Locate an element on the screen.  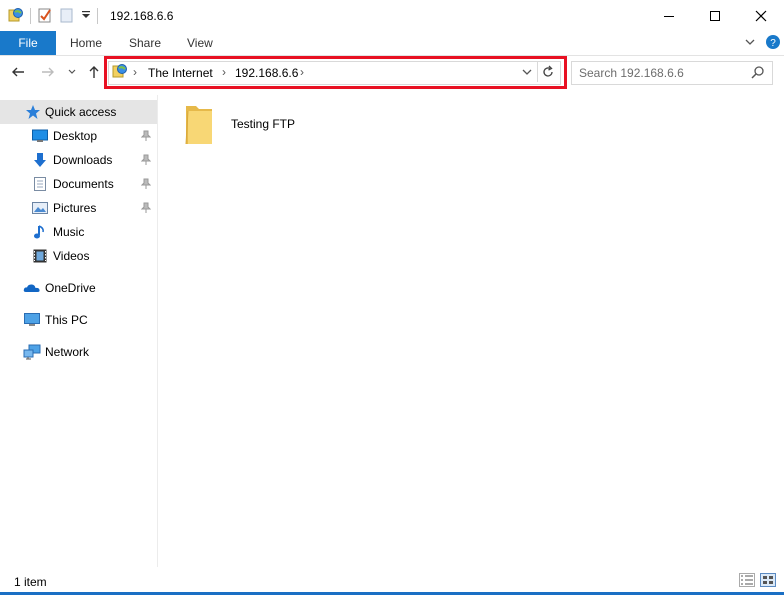
downloads-icon is located at coordinates (40, 160).